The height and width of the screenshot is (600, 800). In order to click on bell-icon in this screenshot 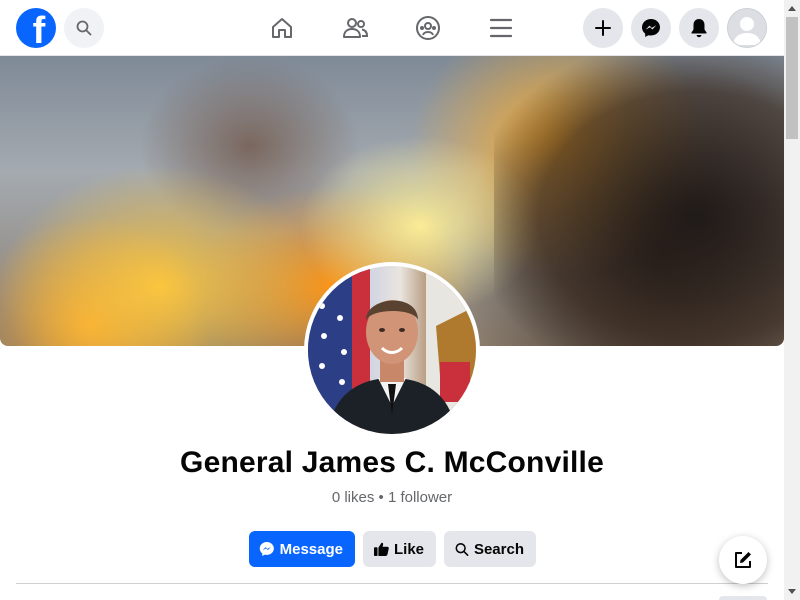, I will do `click(699, 28)`.